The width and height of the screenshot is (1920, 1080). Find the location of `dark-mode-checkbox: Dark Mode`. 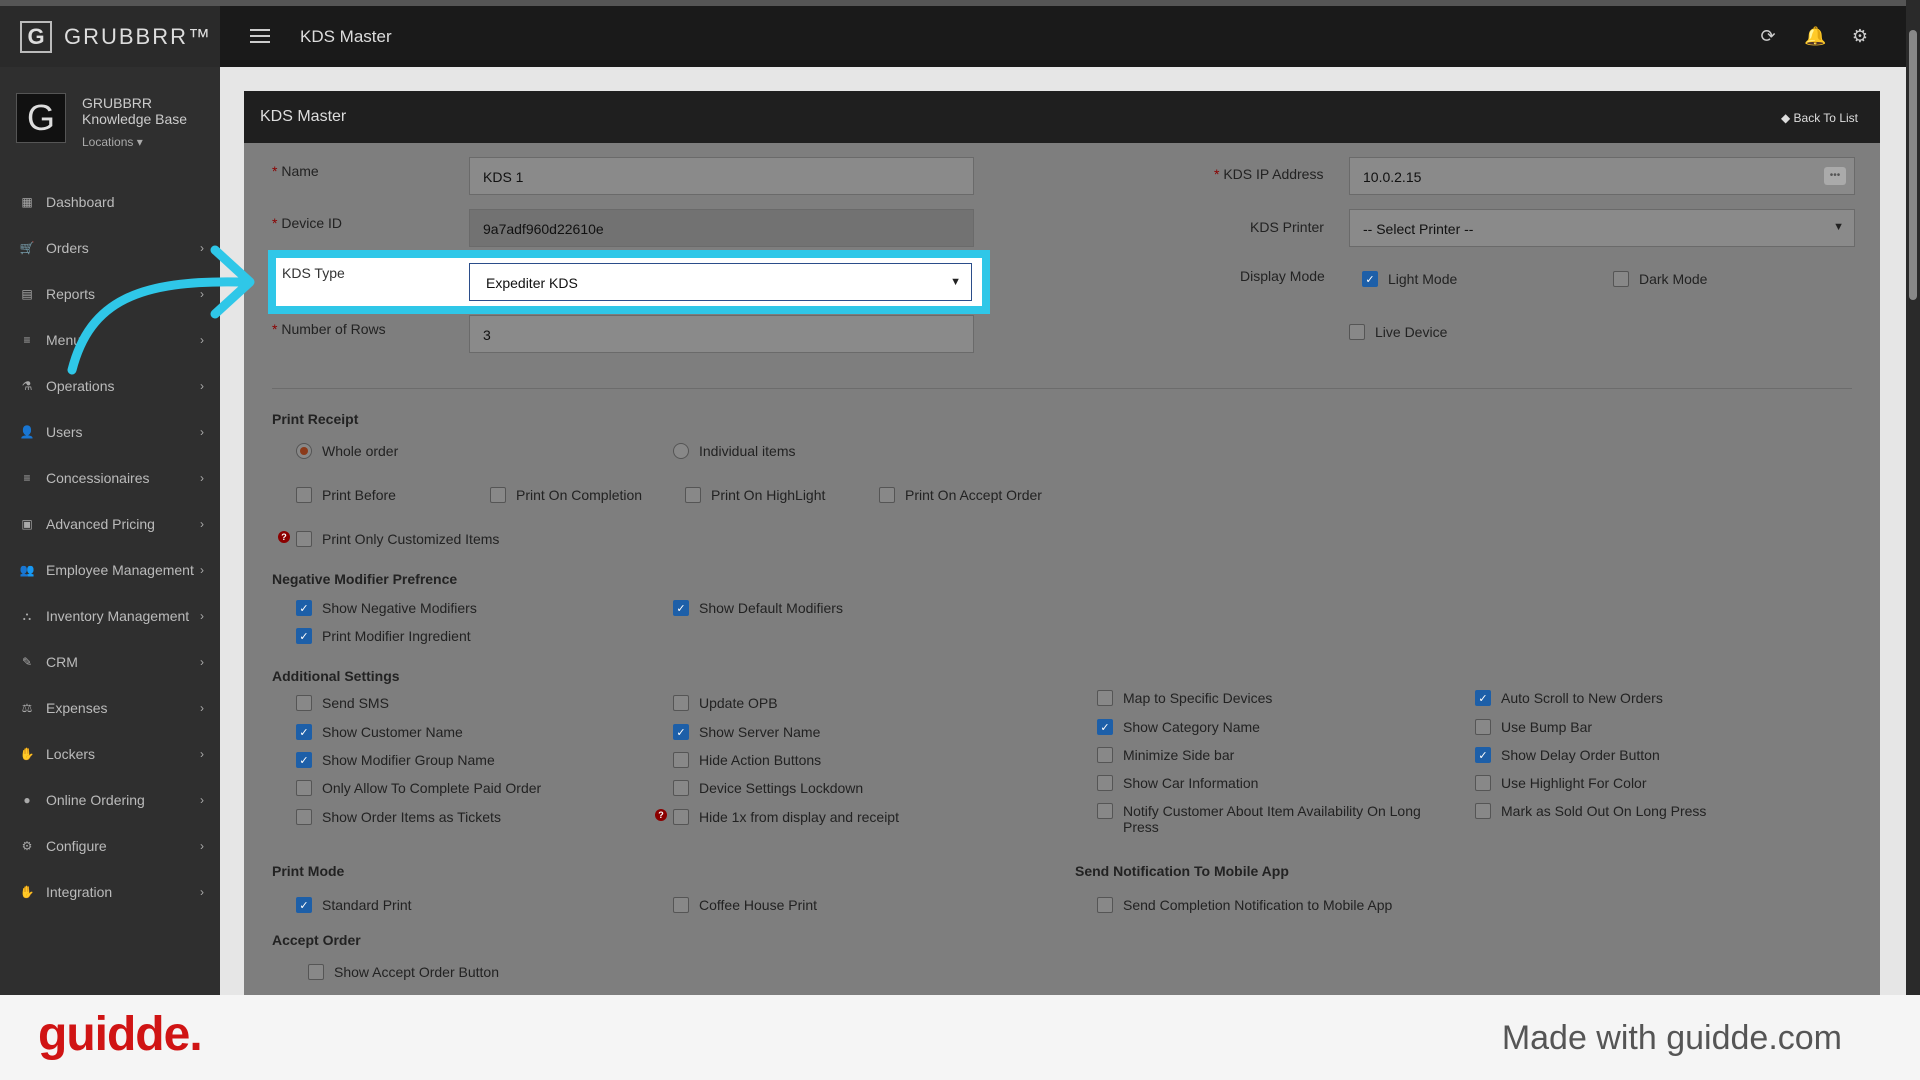

dark-mode-checkbox: Dark Mode is located at coordinates (1660, 279).